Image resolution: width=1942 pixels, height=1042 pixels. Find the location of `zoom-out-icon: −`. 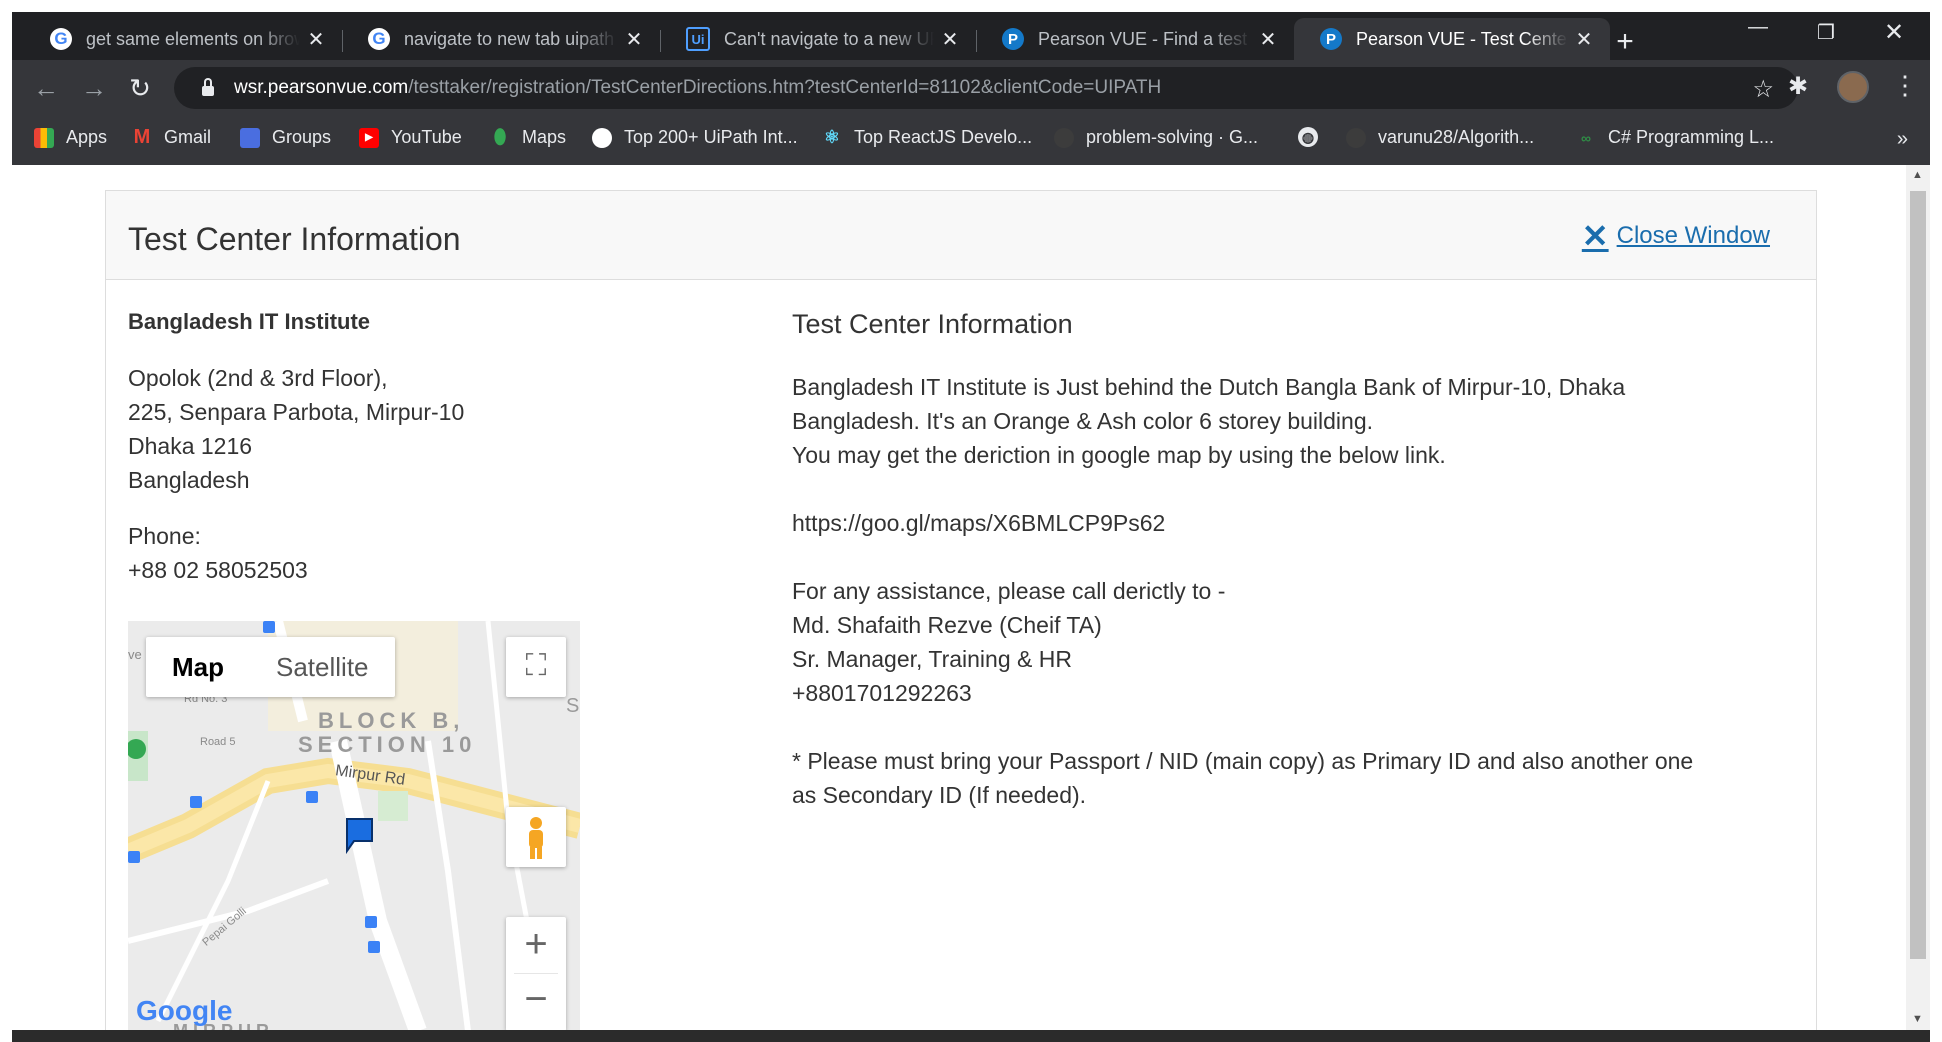

zoom-out-icon: − is located at coordinates (536, 1002).